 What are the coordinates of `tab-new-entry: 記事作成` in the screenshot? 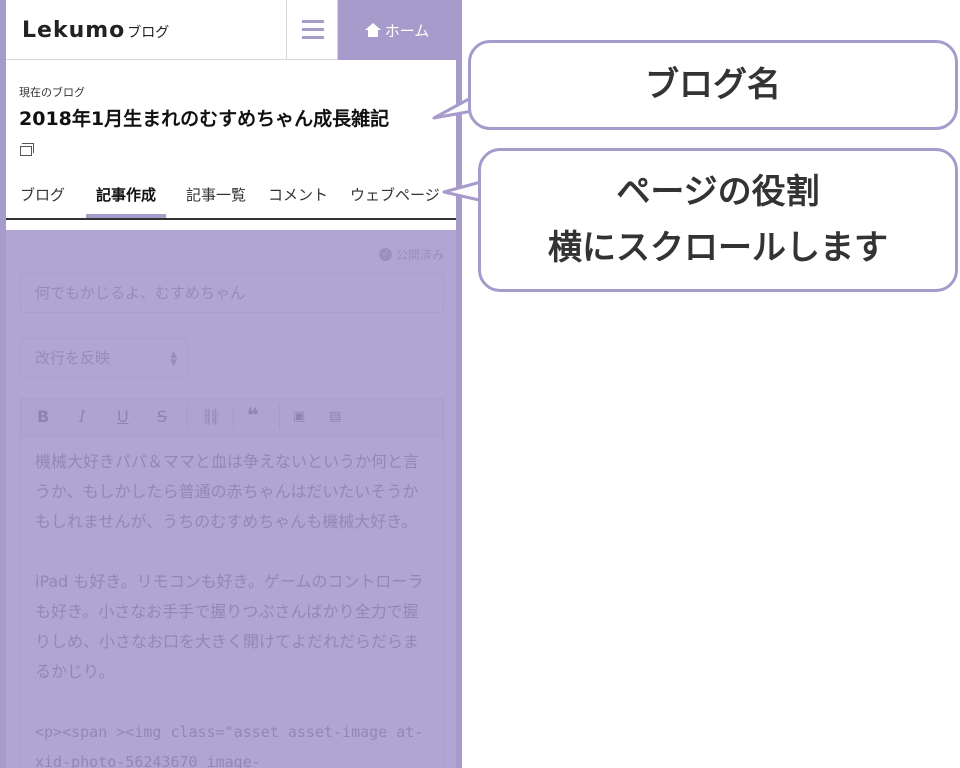 It's located at (126, 194).